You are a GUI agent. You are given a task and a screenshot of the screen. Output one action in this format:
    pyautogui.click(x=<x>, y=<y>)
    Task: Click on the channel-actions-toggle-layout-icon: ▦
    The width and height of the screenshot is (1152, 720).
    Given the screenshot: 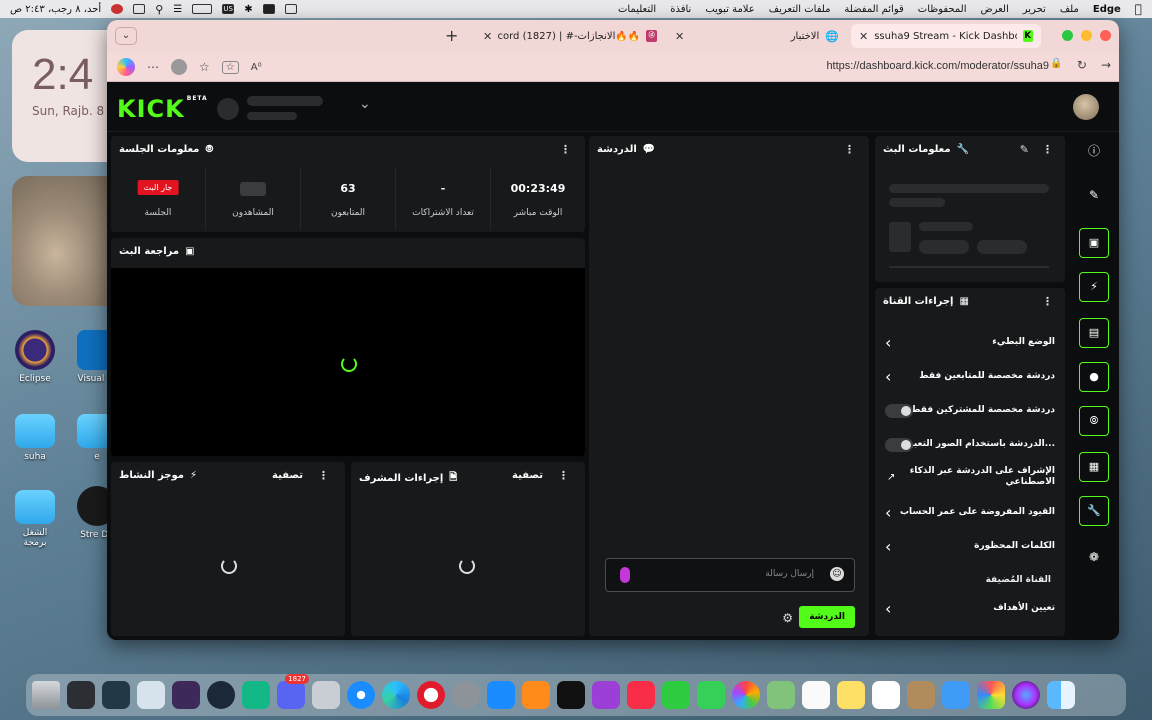 What is the action you would take?
    pyautogui.click(x=1094, y=467)
    